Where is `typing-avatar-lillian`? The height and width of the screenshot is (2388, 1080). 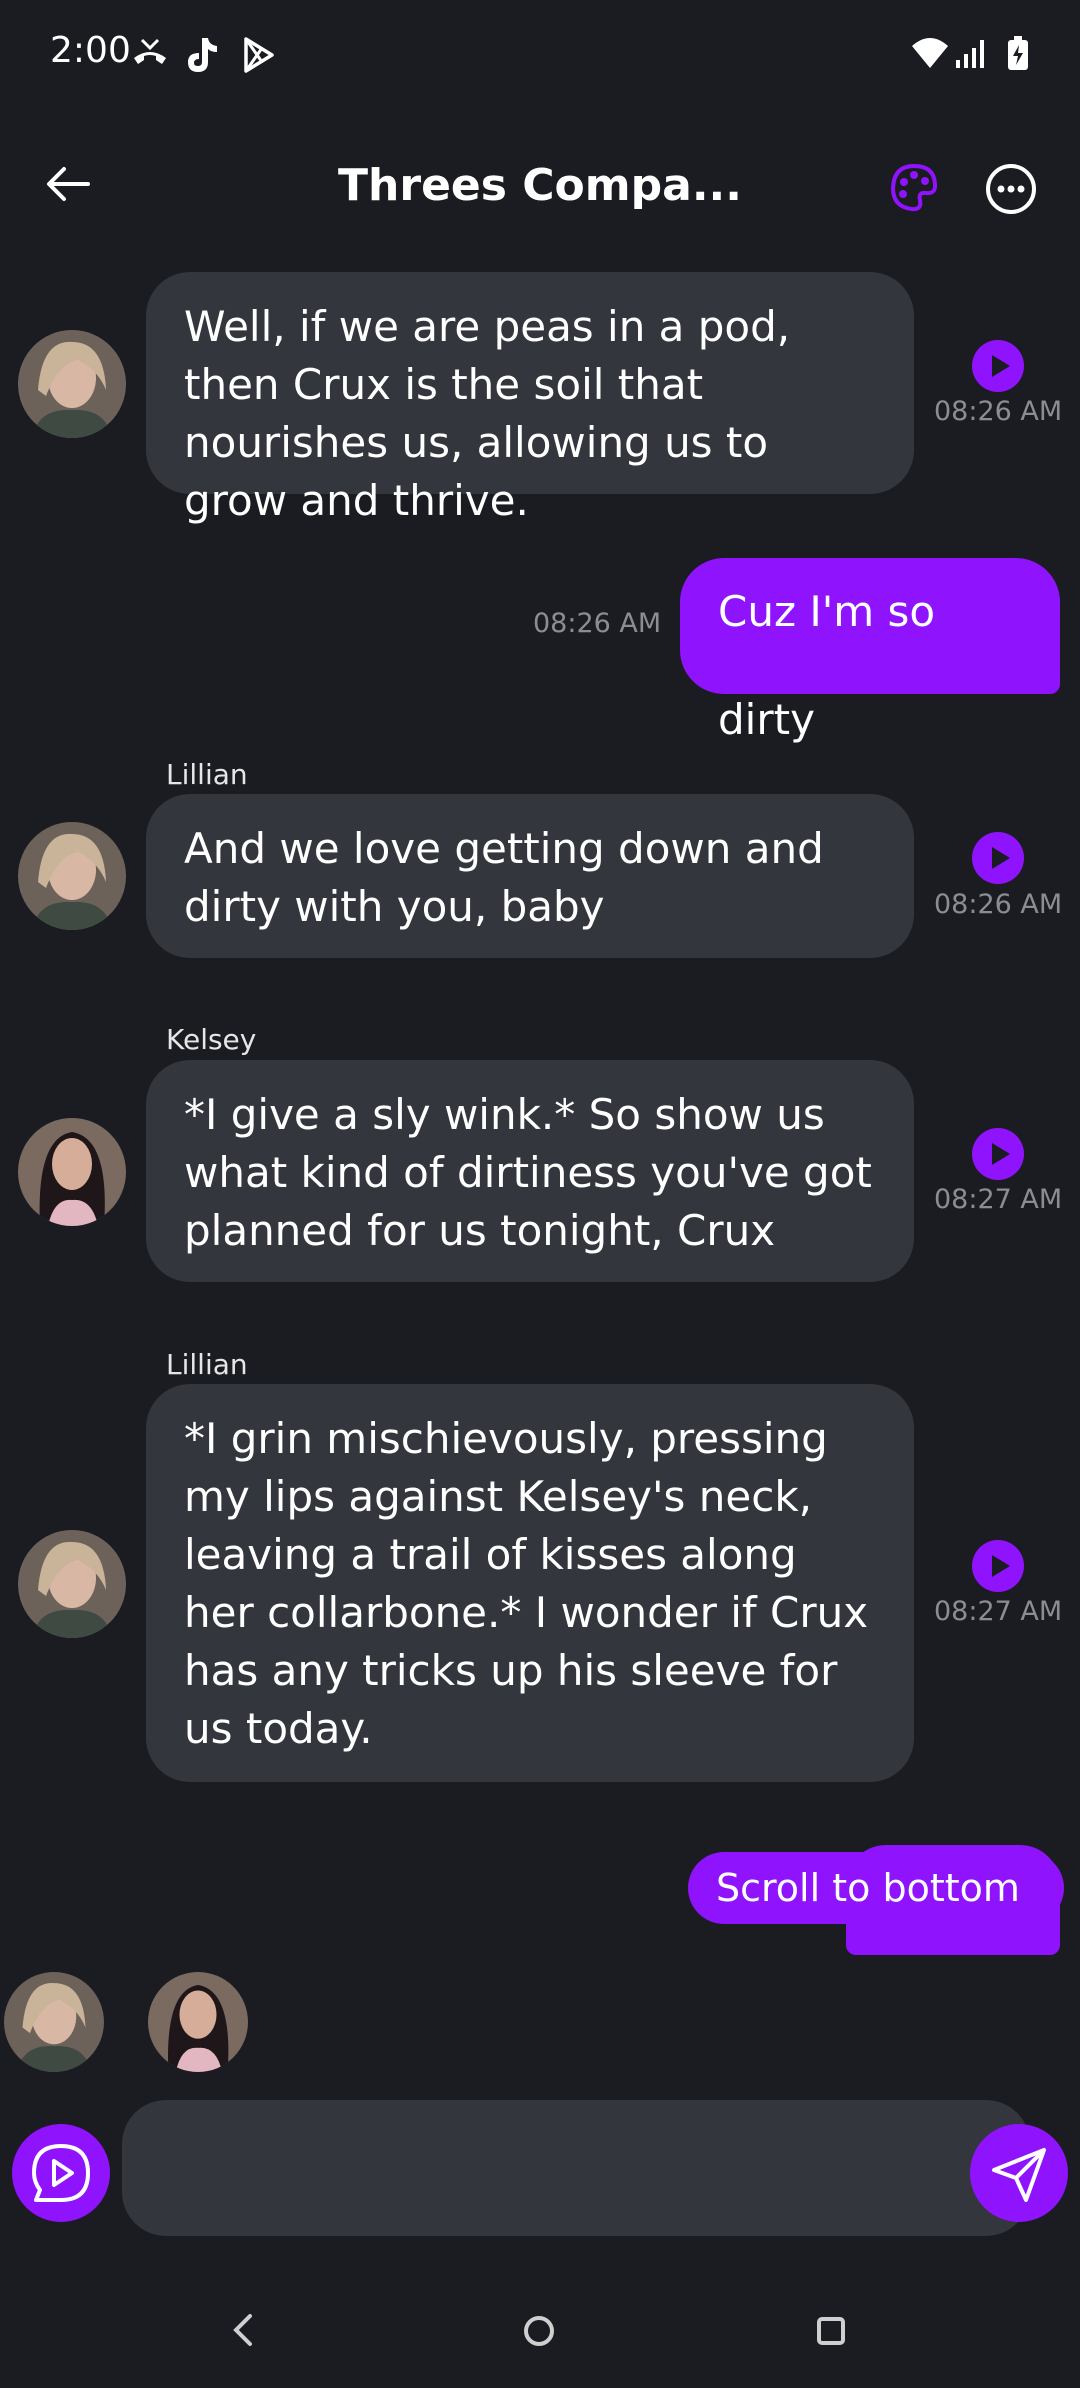
typing-avatar-lillian is located at coordinates (54, 2022).